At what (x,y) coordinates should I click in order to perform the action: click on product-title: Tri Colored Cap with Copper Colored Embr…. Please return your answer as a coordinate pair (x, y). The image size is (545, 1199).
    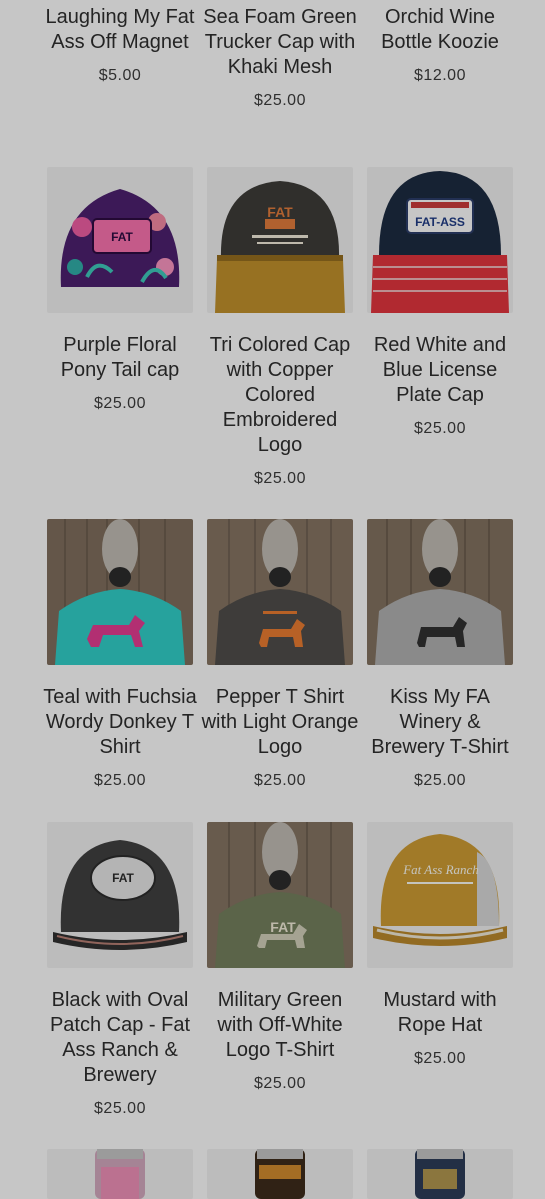
    Looking at the image, I should click on (280, 395).